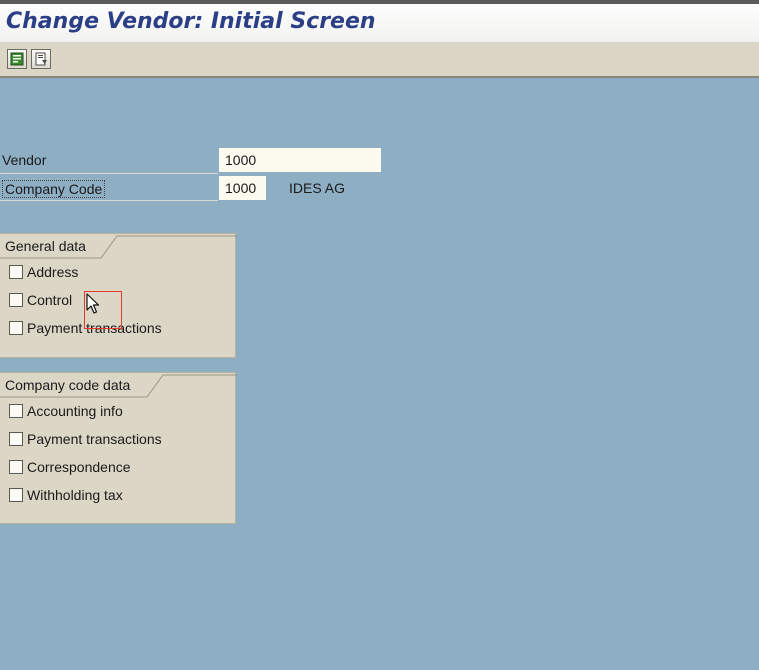 The width and height of the screenshot is (759, 670). What do you see at coordinates (41, 59) in the screenshot?
I see `document-button` at bounding box center [41, 59].